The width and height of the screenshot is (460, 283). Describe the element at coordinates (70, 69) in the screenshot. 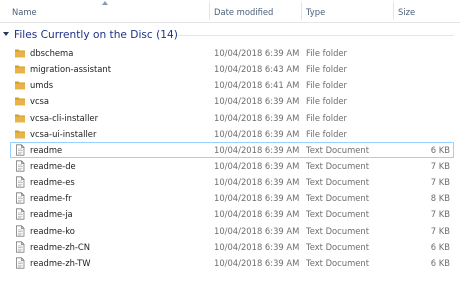

I see `file-name: migration-assistant` at that location.